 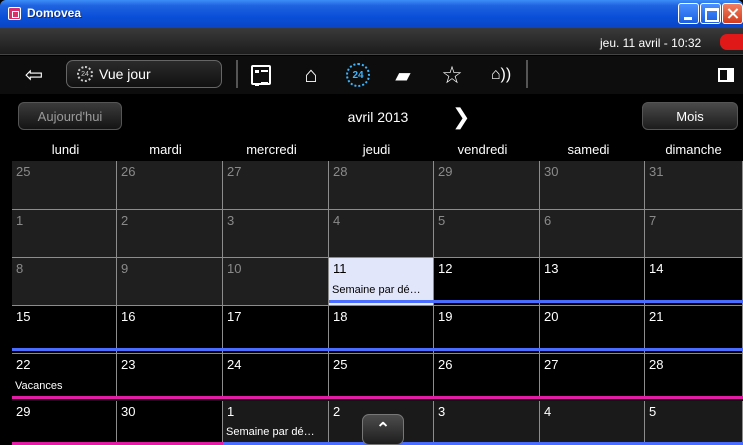 I want to click on day-cell: 19, so click(x=487, y=330).